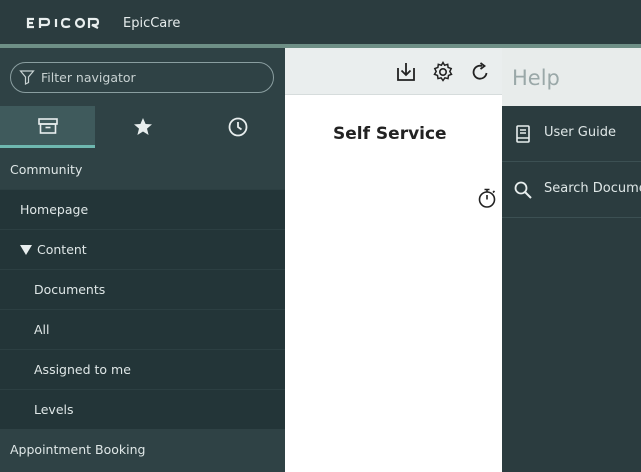 Image resolution: width=641 pixels, height=472 pixels. Describe the element at coordinates (142, 369) in the screenshot. I see `nav-item-assigned-to-me: Assigned to me` at that location.